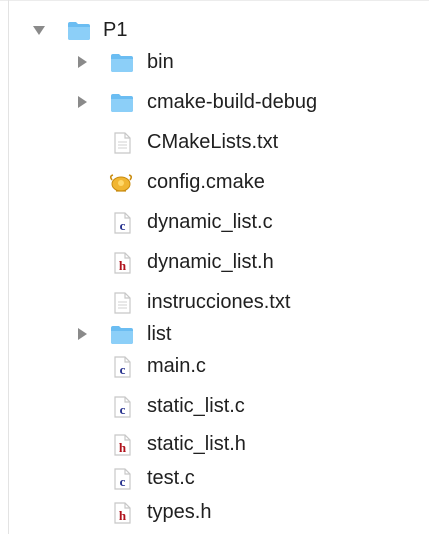  I want to click on tree-row-folder: bin, so click(214, 62).